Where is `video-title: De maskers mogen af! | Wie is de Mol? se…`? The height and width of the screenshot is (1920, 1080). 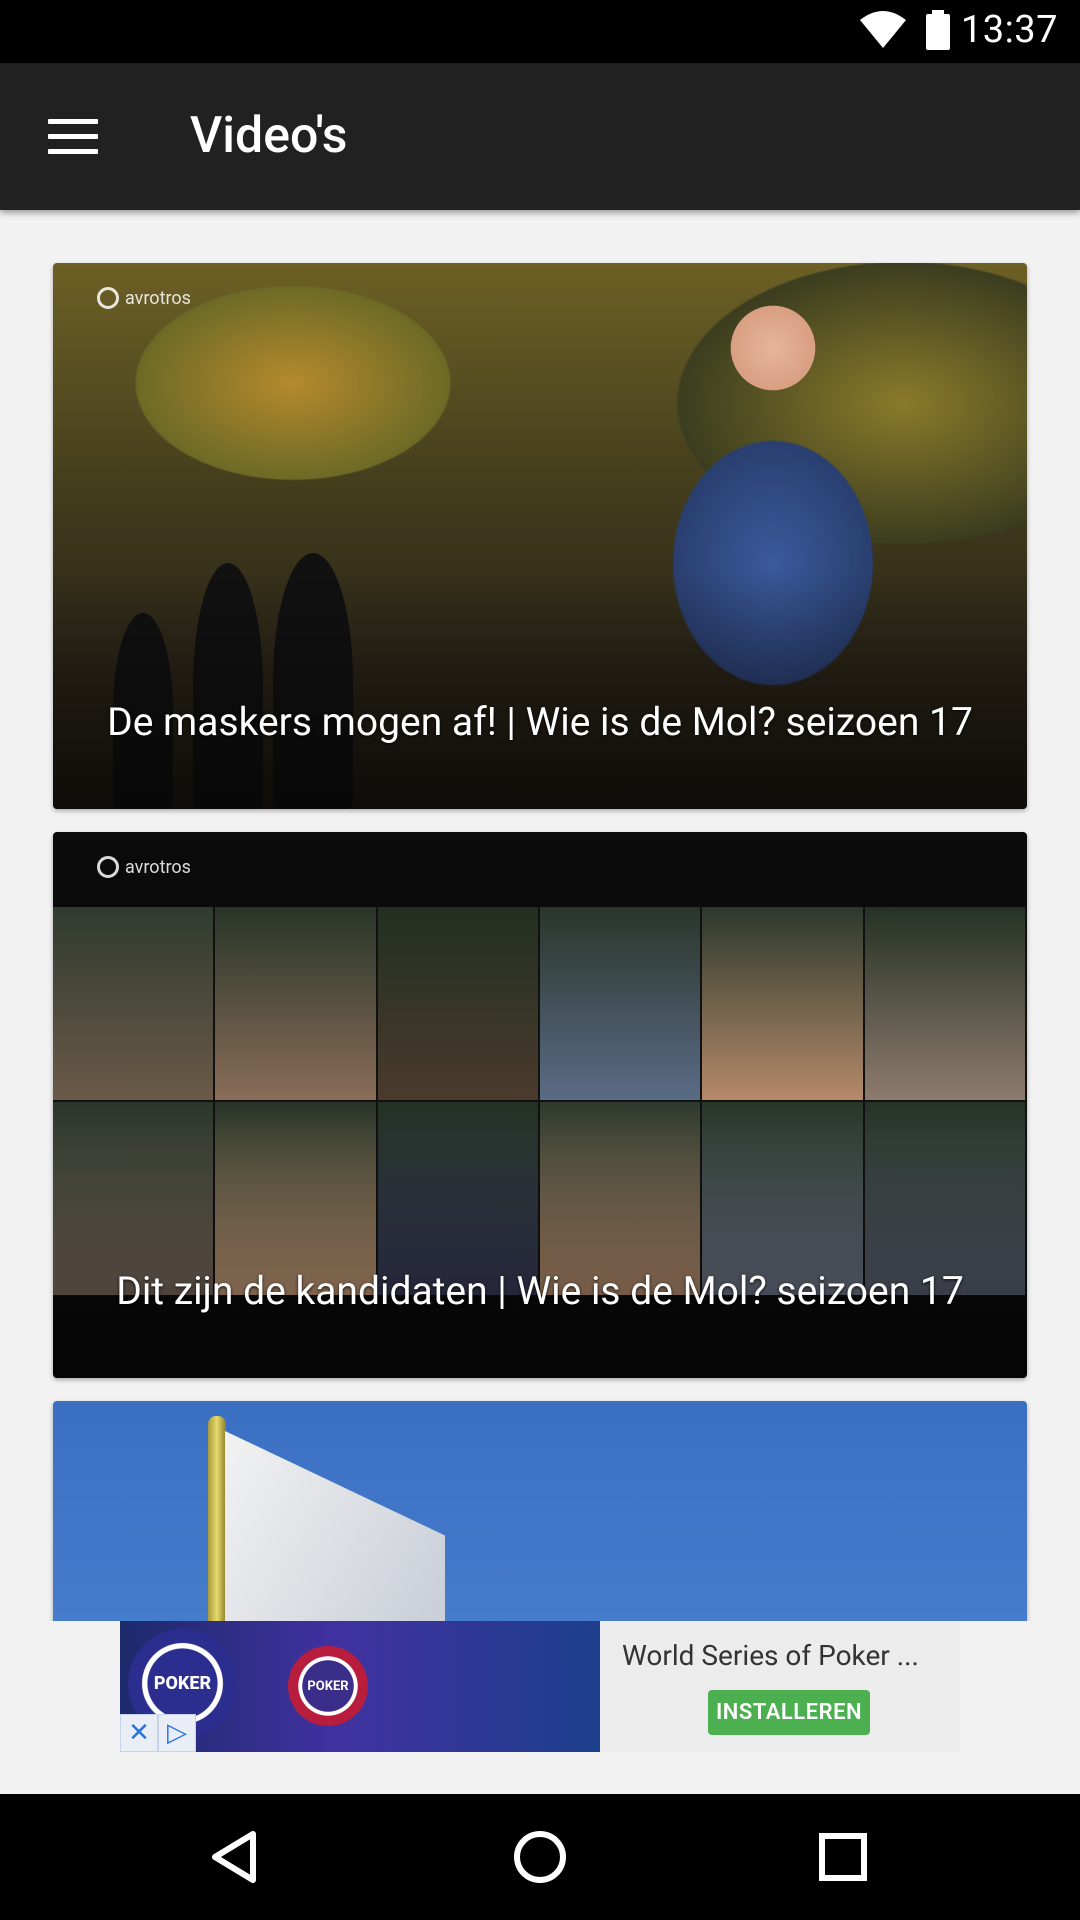
video-title: De maskers mogen af! | Wie is de Mol? se… is located at coordinates (540, 722).